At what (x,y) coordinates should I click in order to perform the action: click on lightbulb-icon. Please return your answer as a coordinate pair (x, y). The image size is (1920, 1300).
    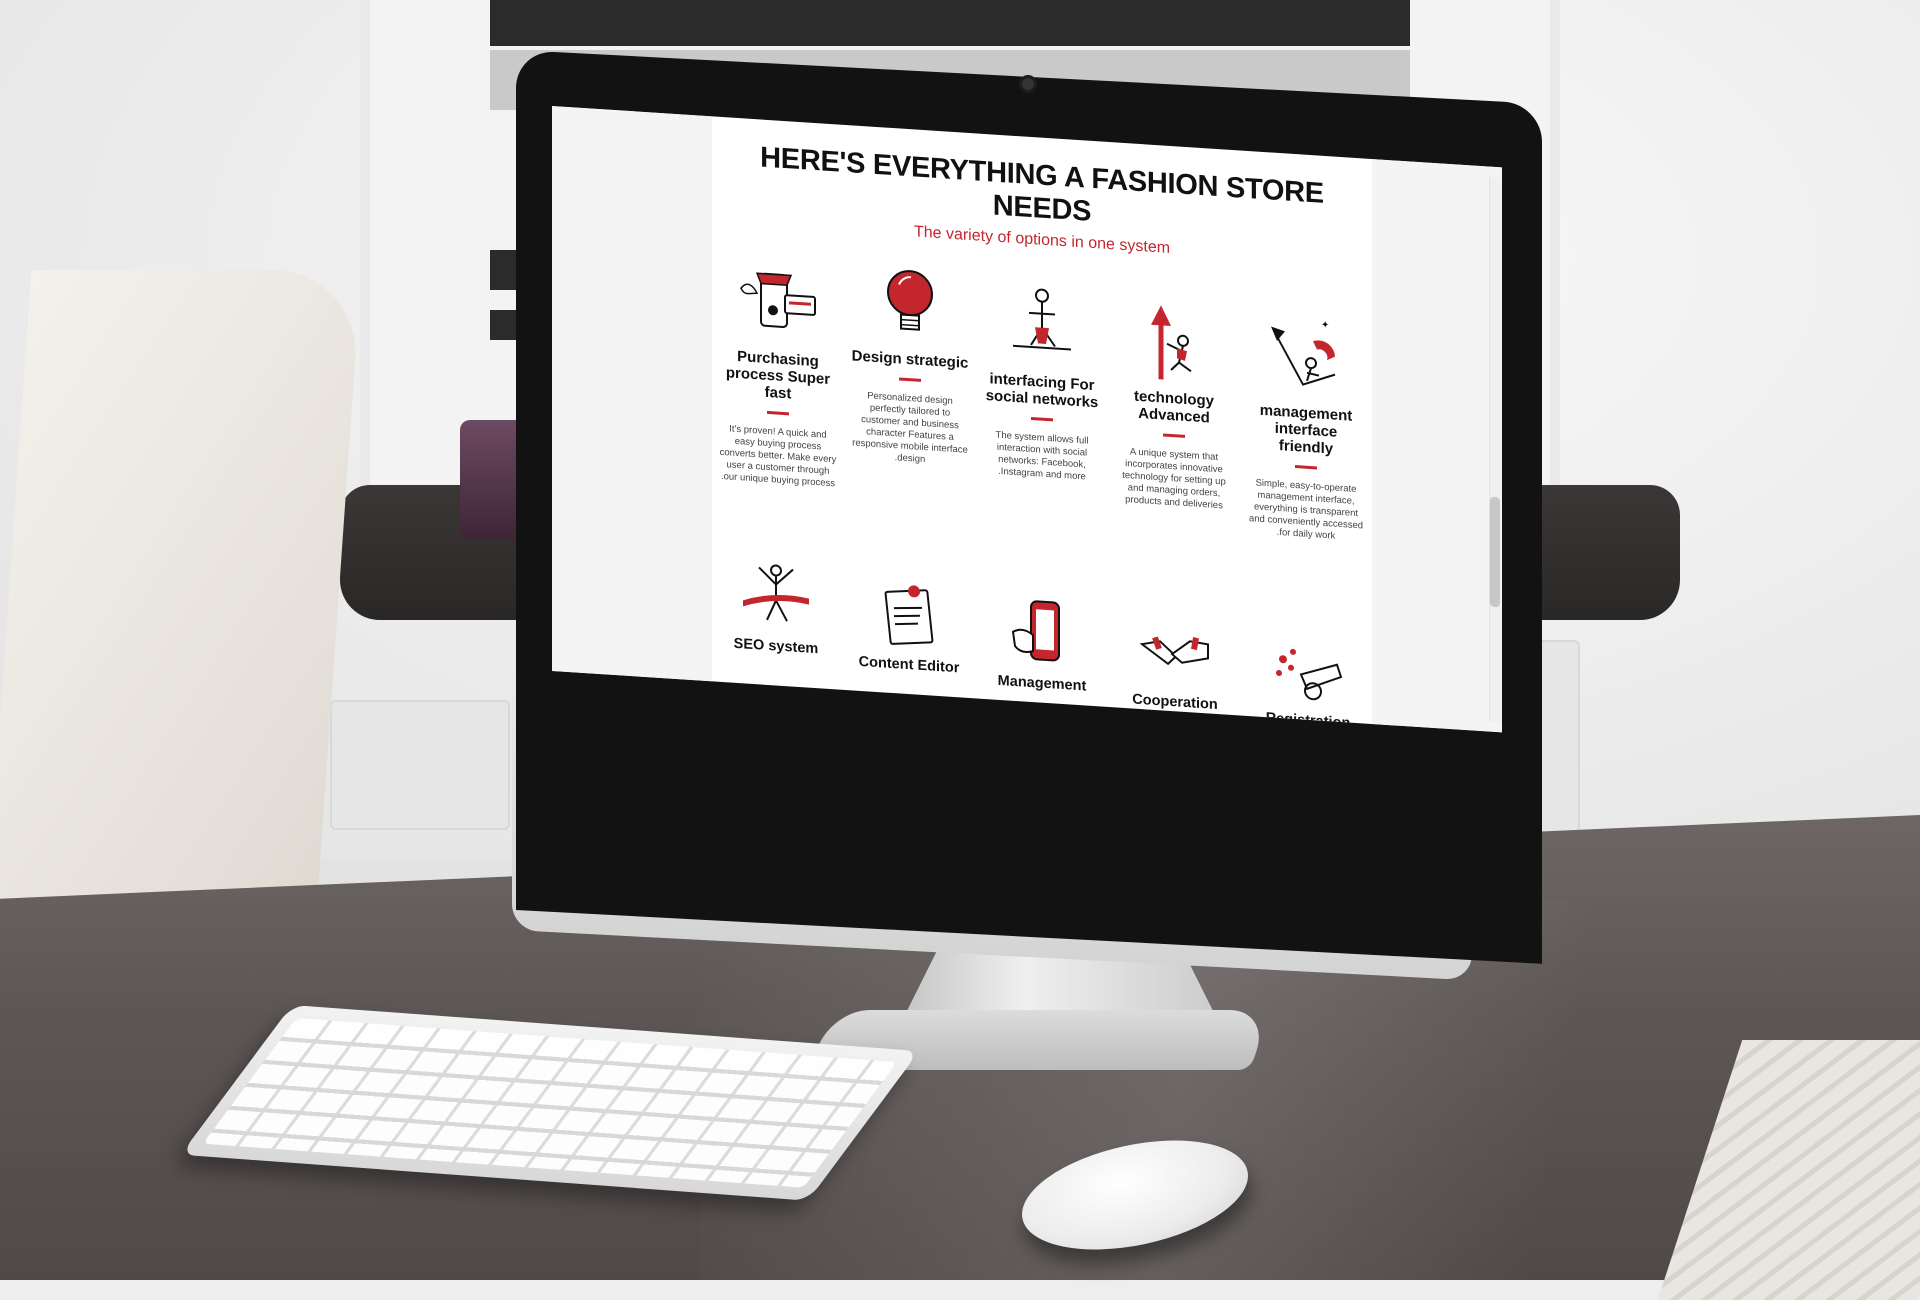
    Looking at the image, I should click on (910, 300).